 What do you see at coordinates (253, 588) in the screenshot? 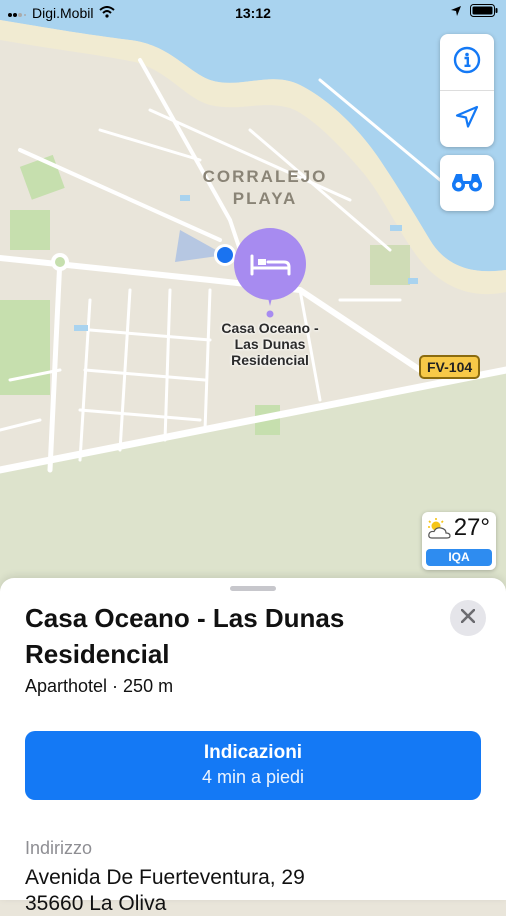
I see `sheet-grabber` at bounding box center [253, 588].